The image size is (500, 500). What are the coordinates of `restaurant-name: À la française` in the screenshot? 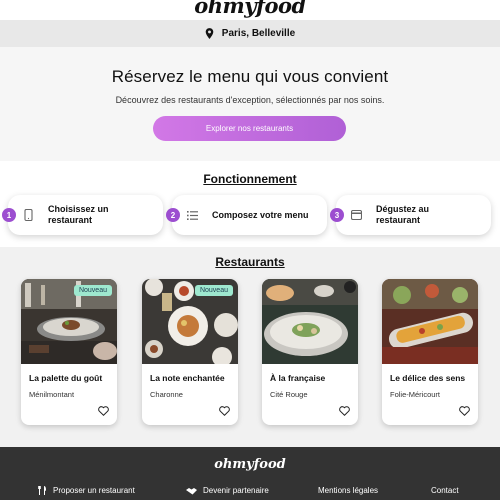 It's located at (298, 378).